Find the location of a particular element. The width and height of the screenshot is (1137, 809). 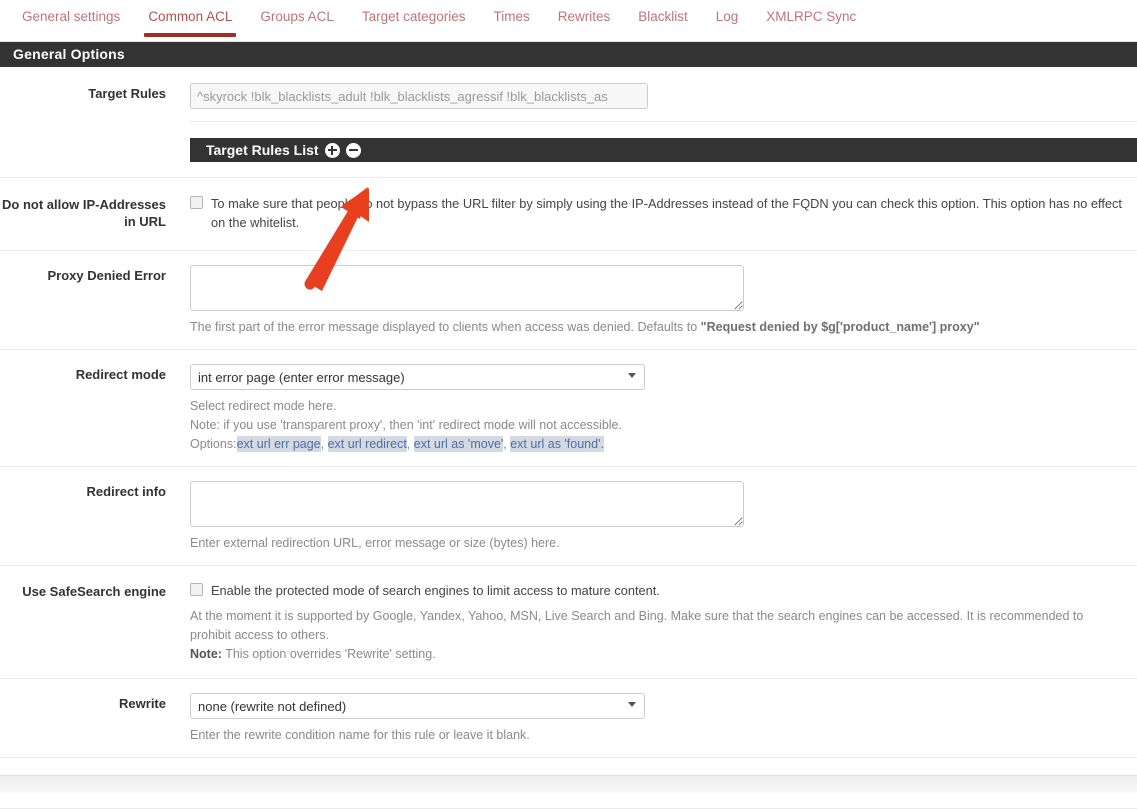

redirect-mode-option-link-2: ext url redirect is located at coordinates (367, 444).